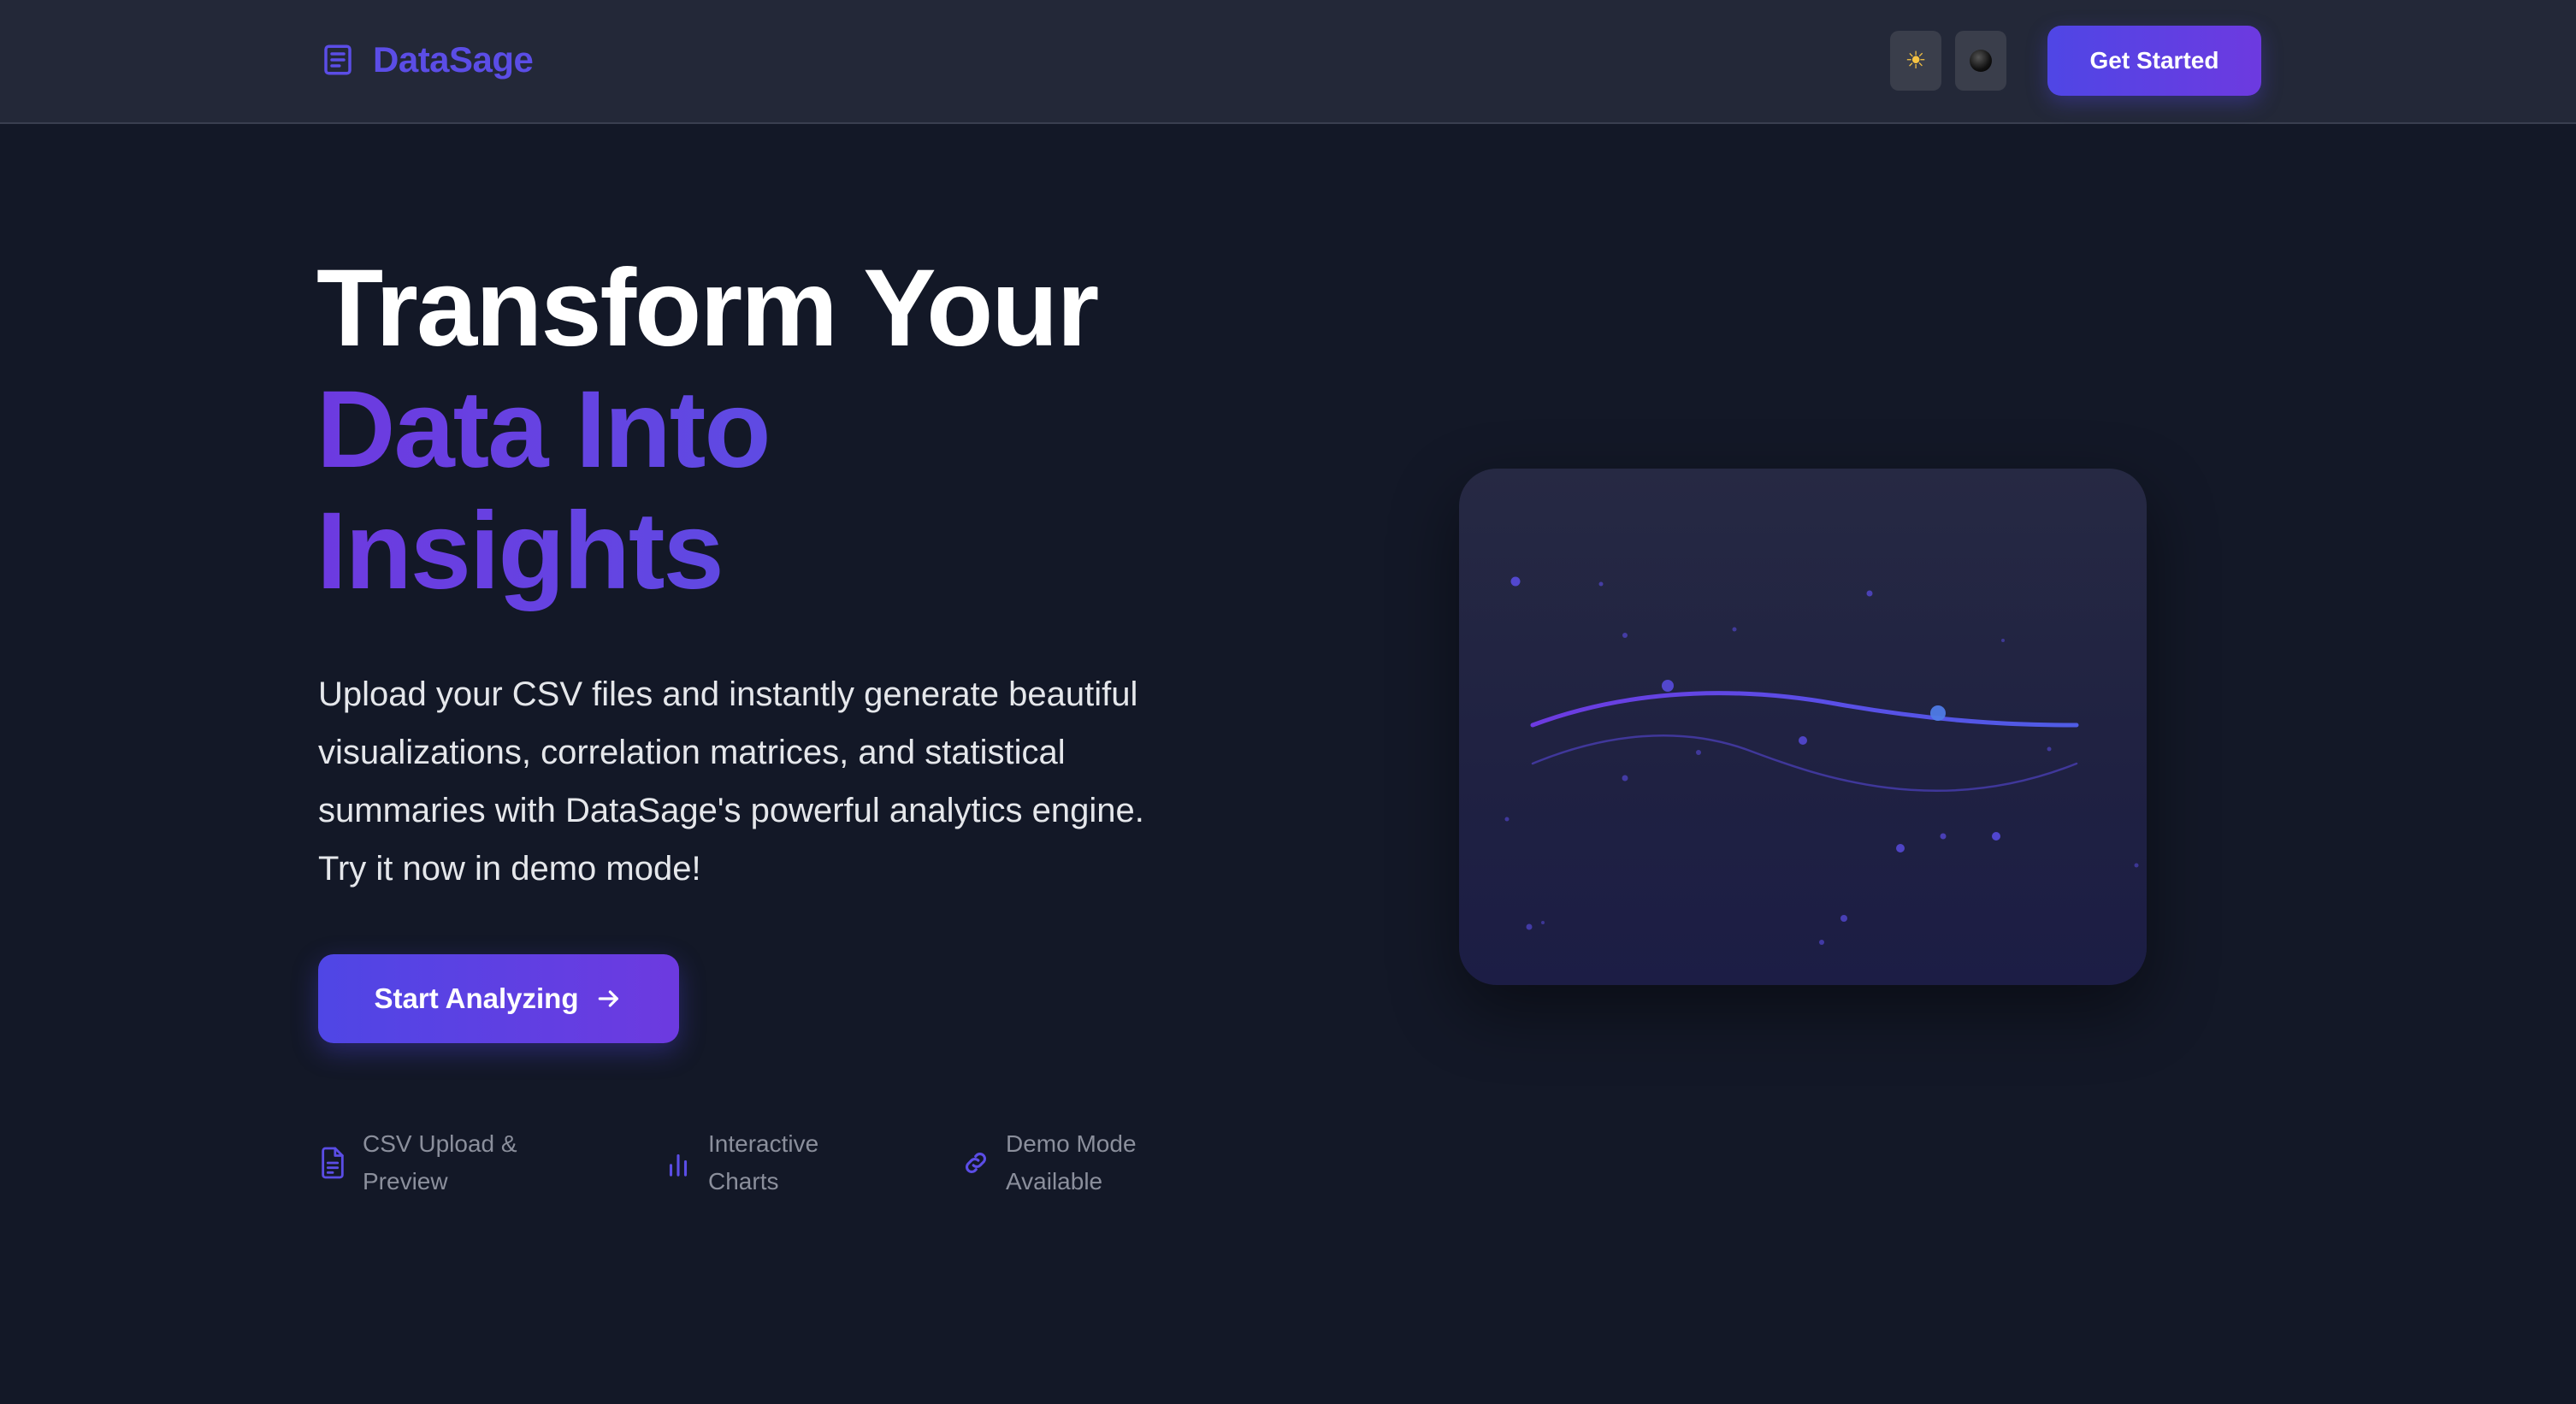 The width and height of the screenshot is (2576, 1404). What do you see at coordinates (707, 308) in the screenshot?
I see `hero-title-line-1: Transform Your` at bounding box center [707, 308].